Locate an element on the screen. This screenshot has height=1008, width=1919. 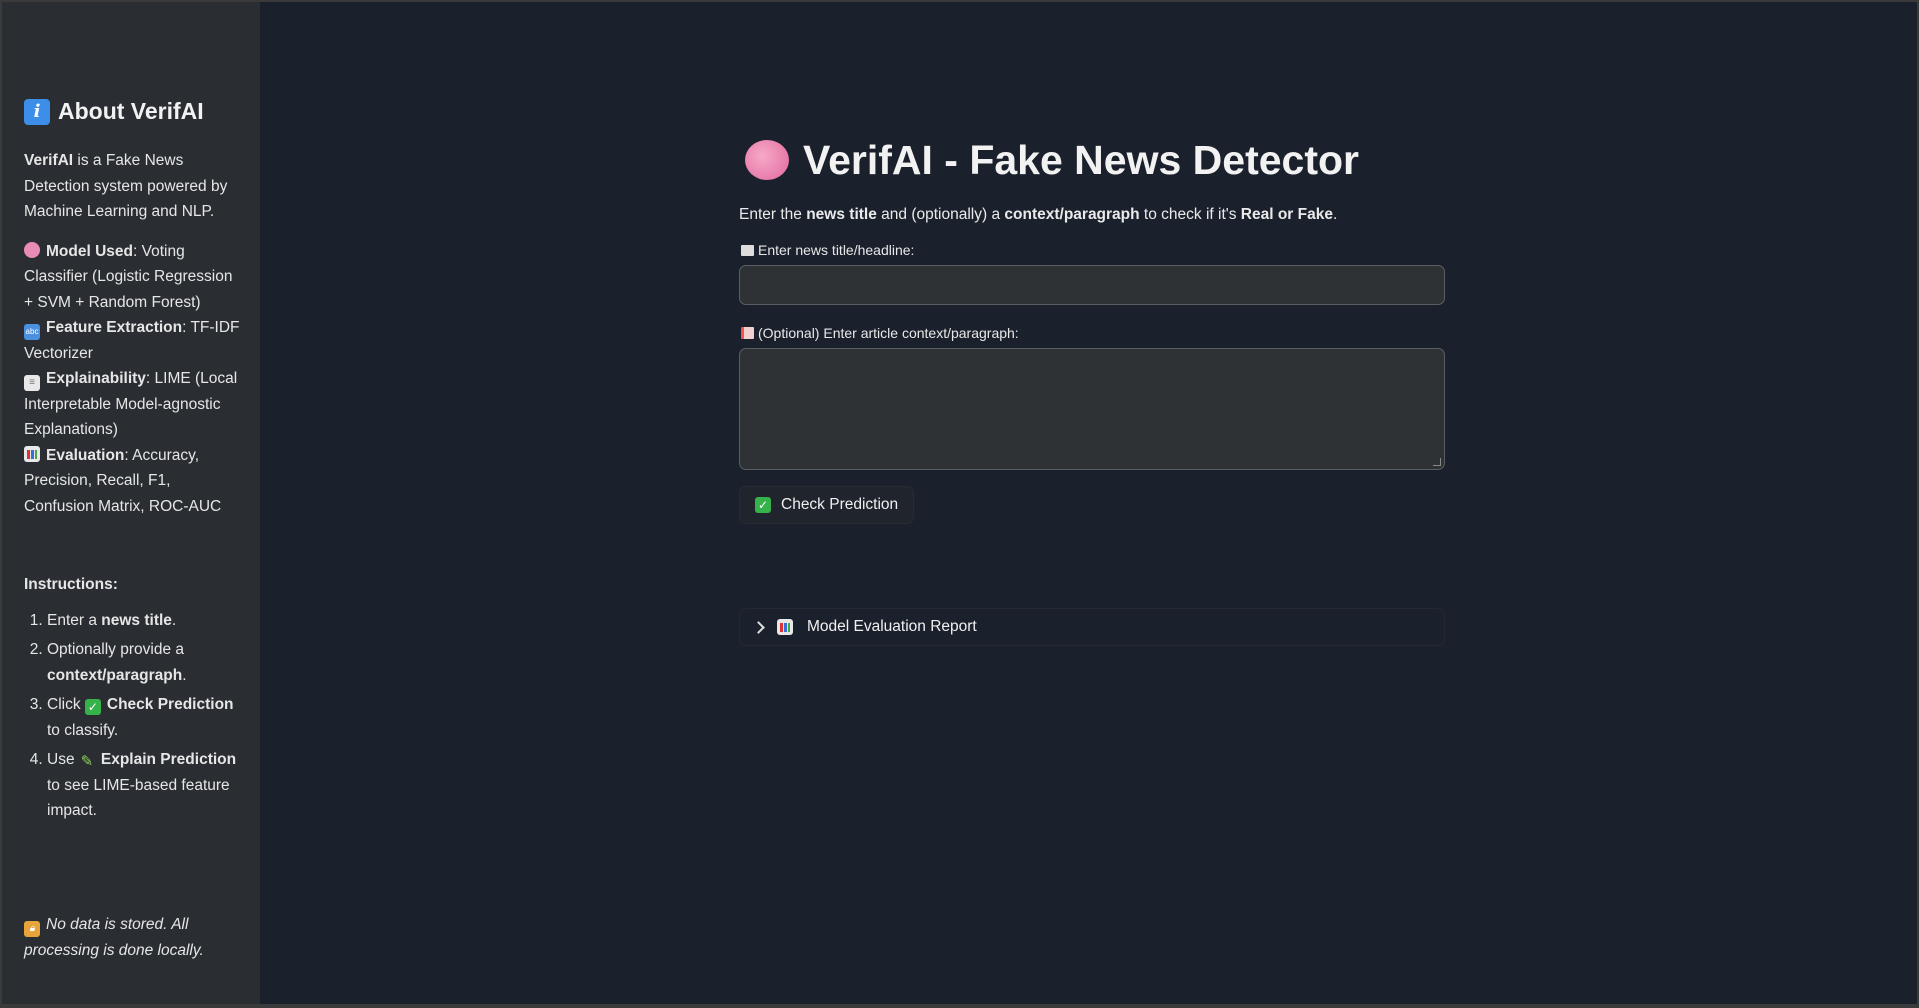
explain-label: Explainability is located at coordinates (96, 378).